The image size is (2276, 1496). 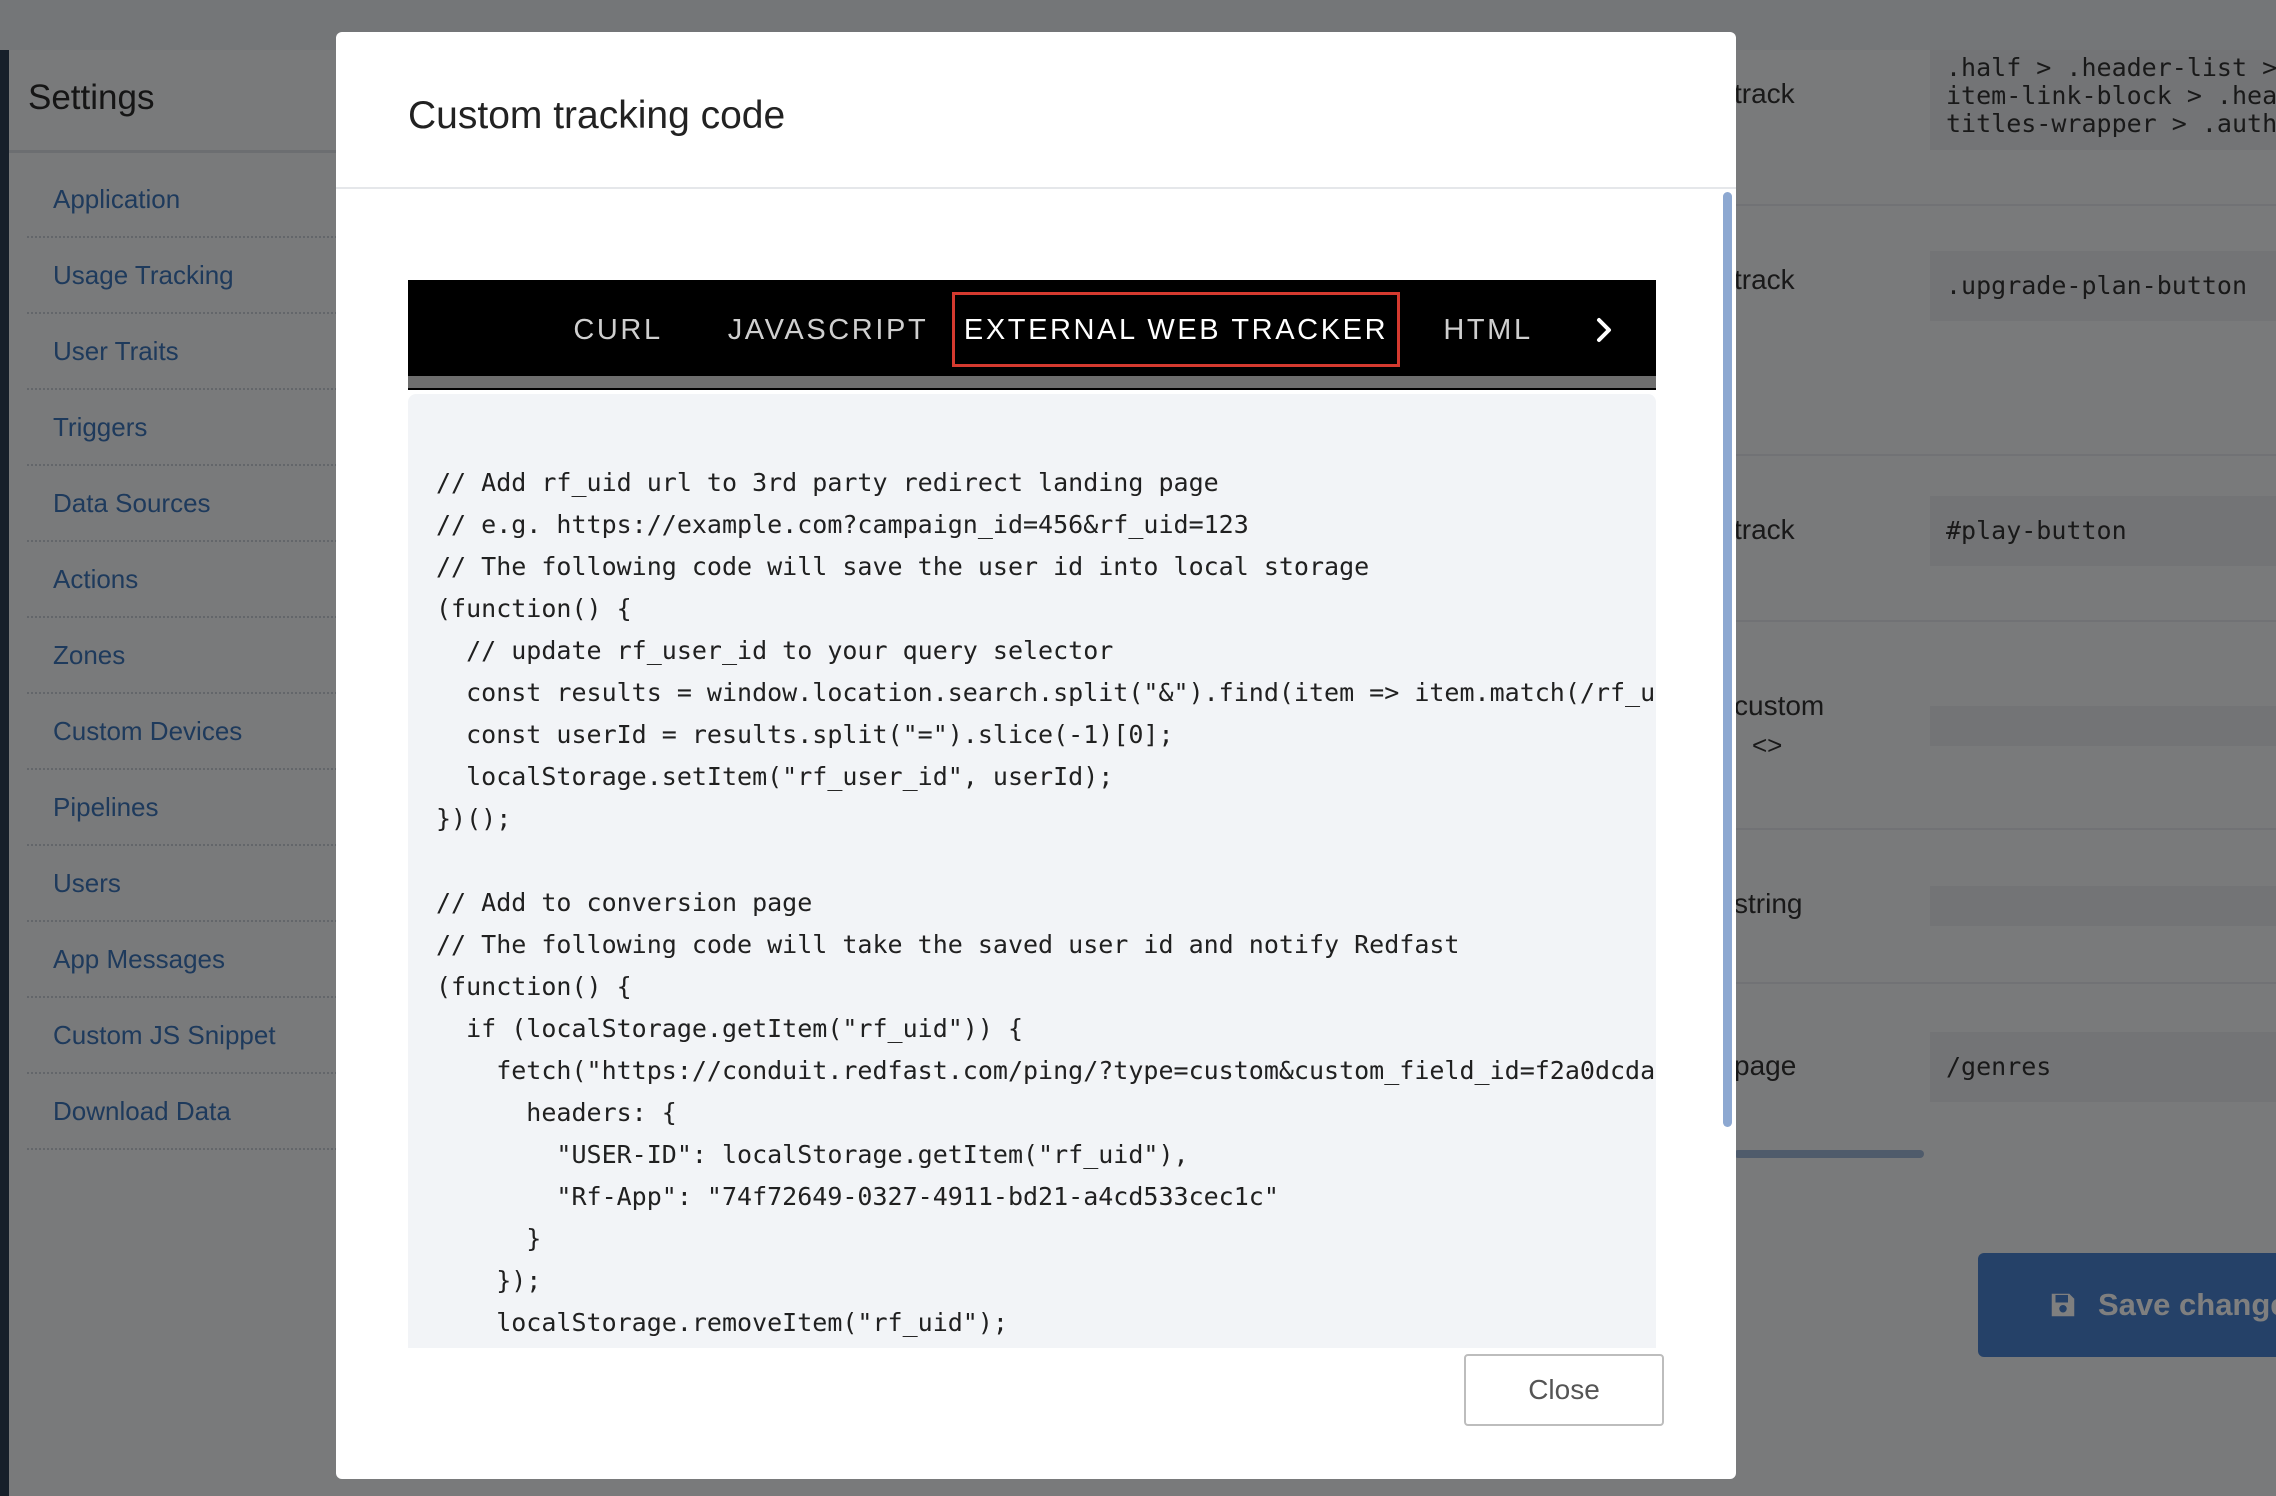 What do you see at coordinates (624, 902) in the screenshot?
I see `code-line: // Add to conversion page` at bounding box center [624, 902].